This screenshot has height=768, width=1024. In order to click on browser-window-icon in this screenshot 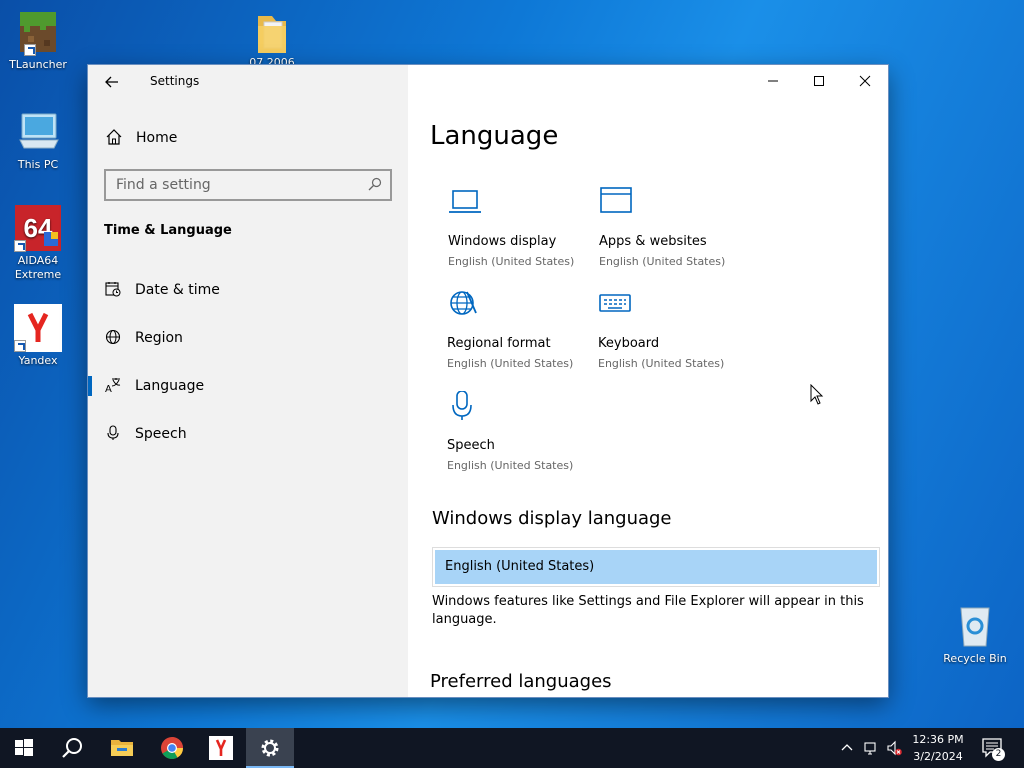, I will do `click(616, 200)`.